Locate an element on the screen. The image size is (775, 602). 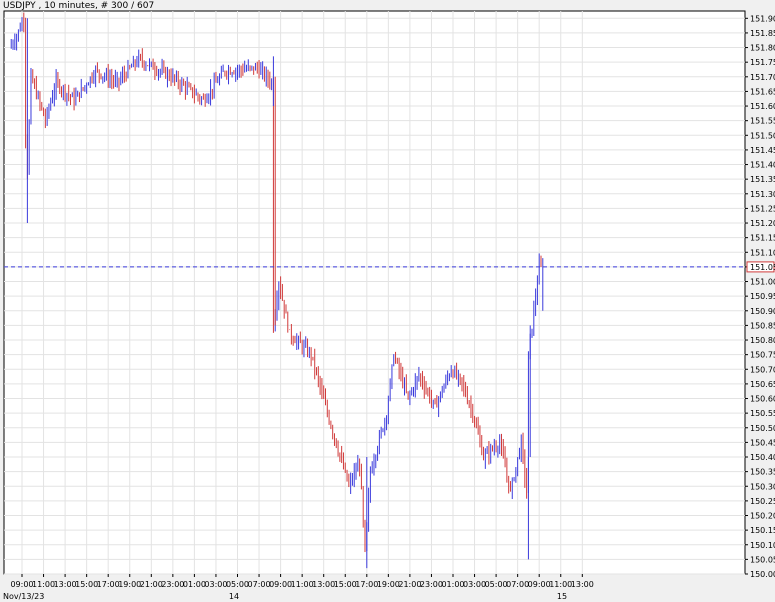
y-tick-label: 151.65 is located at coordinates (762, 91).